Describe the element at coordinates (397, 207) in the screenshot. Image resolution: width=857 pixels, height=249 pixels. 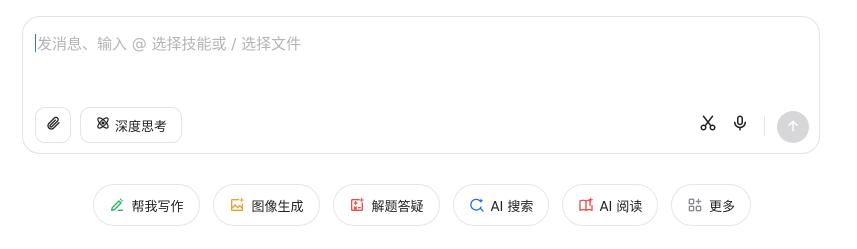
I see `skill-problem-solving-label: 解题答疑` at that location.